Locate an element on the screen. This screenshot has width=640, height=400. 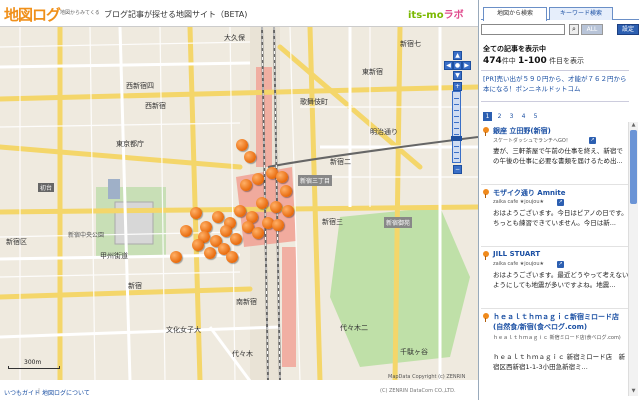
result-blog-name: スケートダッシュでランチへGO！ is located at coordinates (532, 140).